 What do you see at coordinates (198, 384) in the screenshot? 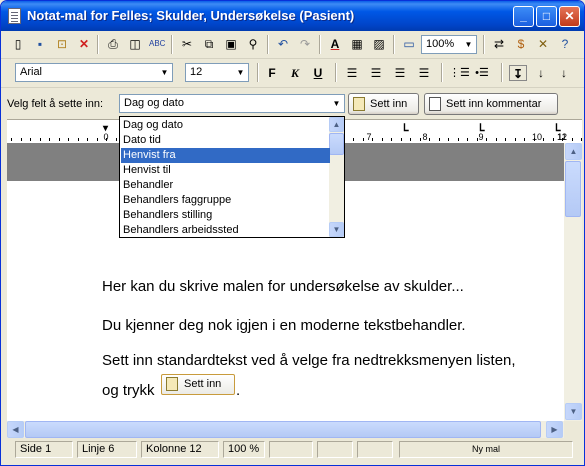
I see `inline-insert-button: Sett inn` at bounding box center [198, 384].